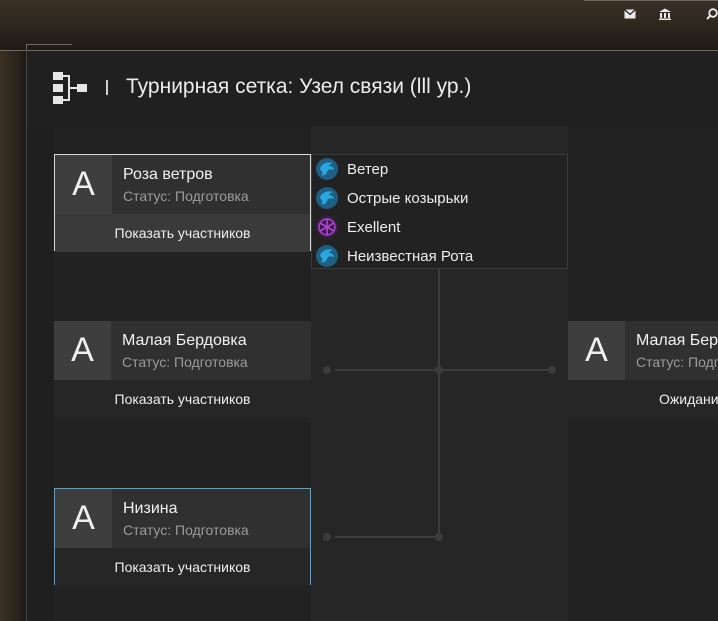 The width and height of the screenshot is (718, 621). I want to click on participant-name: Неизвестная Рота, so click(410, 256).